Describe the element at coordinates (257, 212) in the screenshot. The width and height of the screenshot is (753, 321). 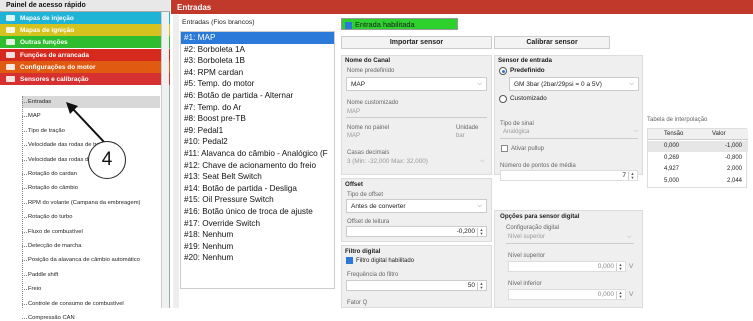
I see `list-item: #16: Botão único de troca de ajuste` at that location.